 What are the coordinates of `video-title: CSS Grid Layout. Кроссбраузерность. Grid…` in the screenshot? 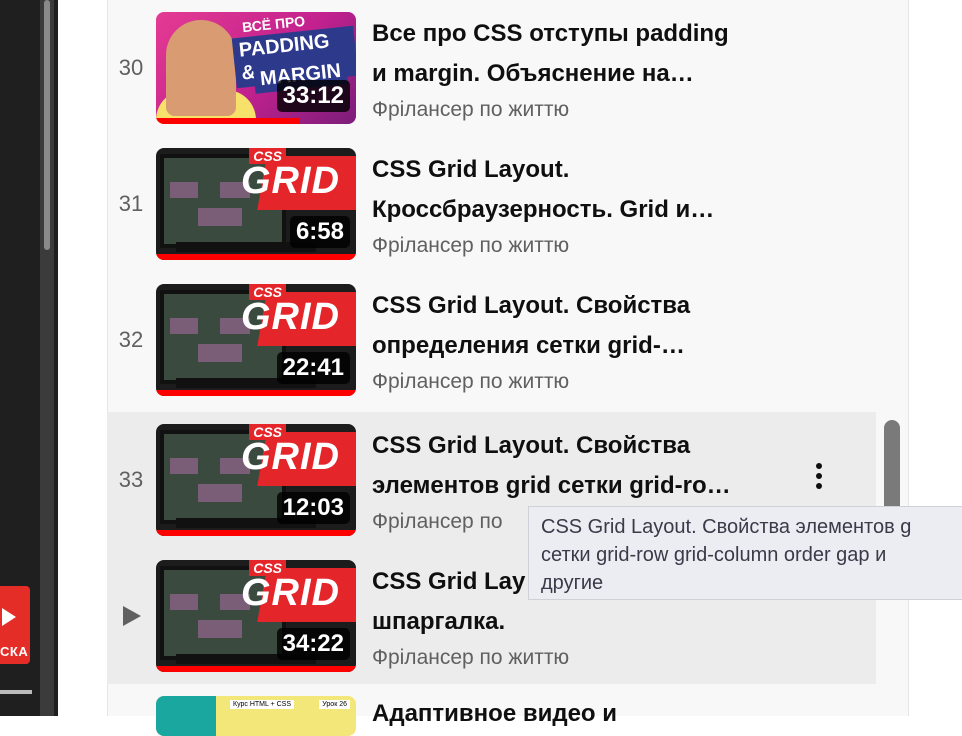 It's located at (572, 190).